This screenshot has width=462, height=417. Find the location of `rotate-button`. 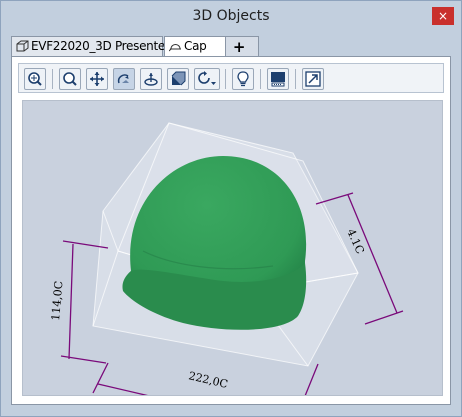

rotate-button is located at coordinates (124, 79).